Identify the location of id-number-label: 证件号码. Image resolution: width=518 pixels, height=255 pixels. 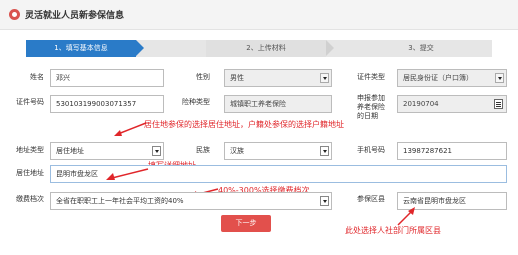
(30, 102).